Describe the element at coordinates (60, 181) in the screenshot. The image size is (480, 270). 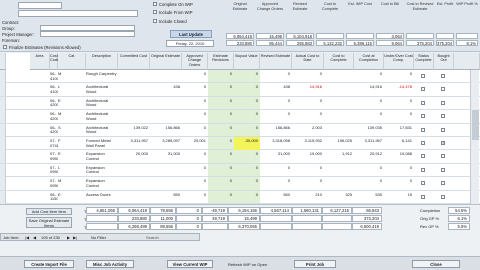
I see `cell-cat: M` at that location.